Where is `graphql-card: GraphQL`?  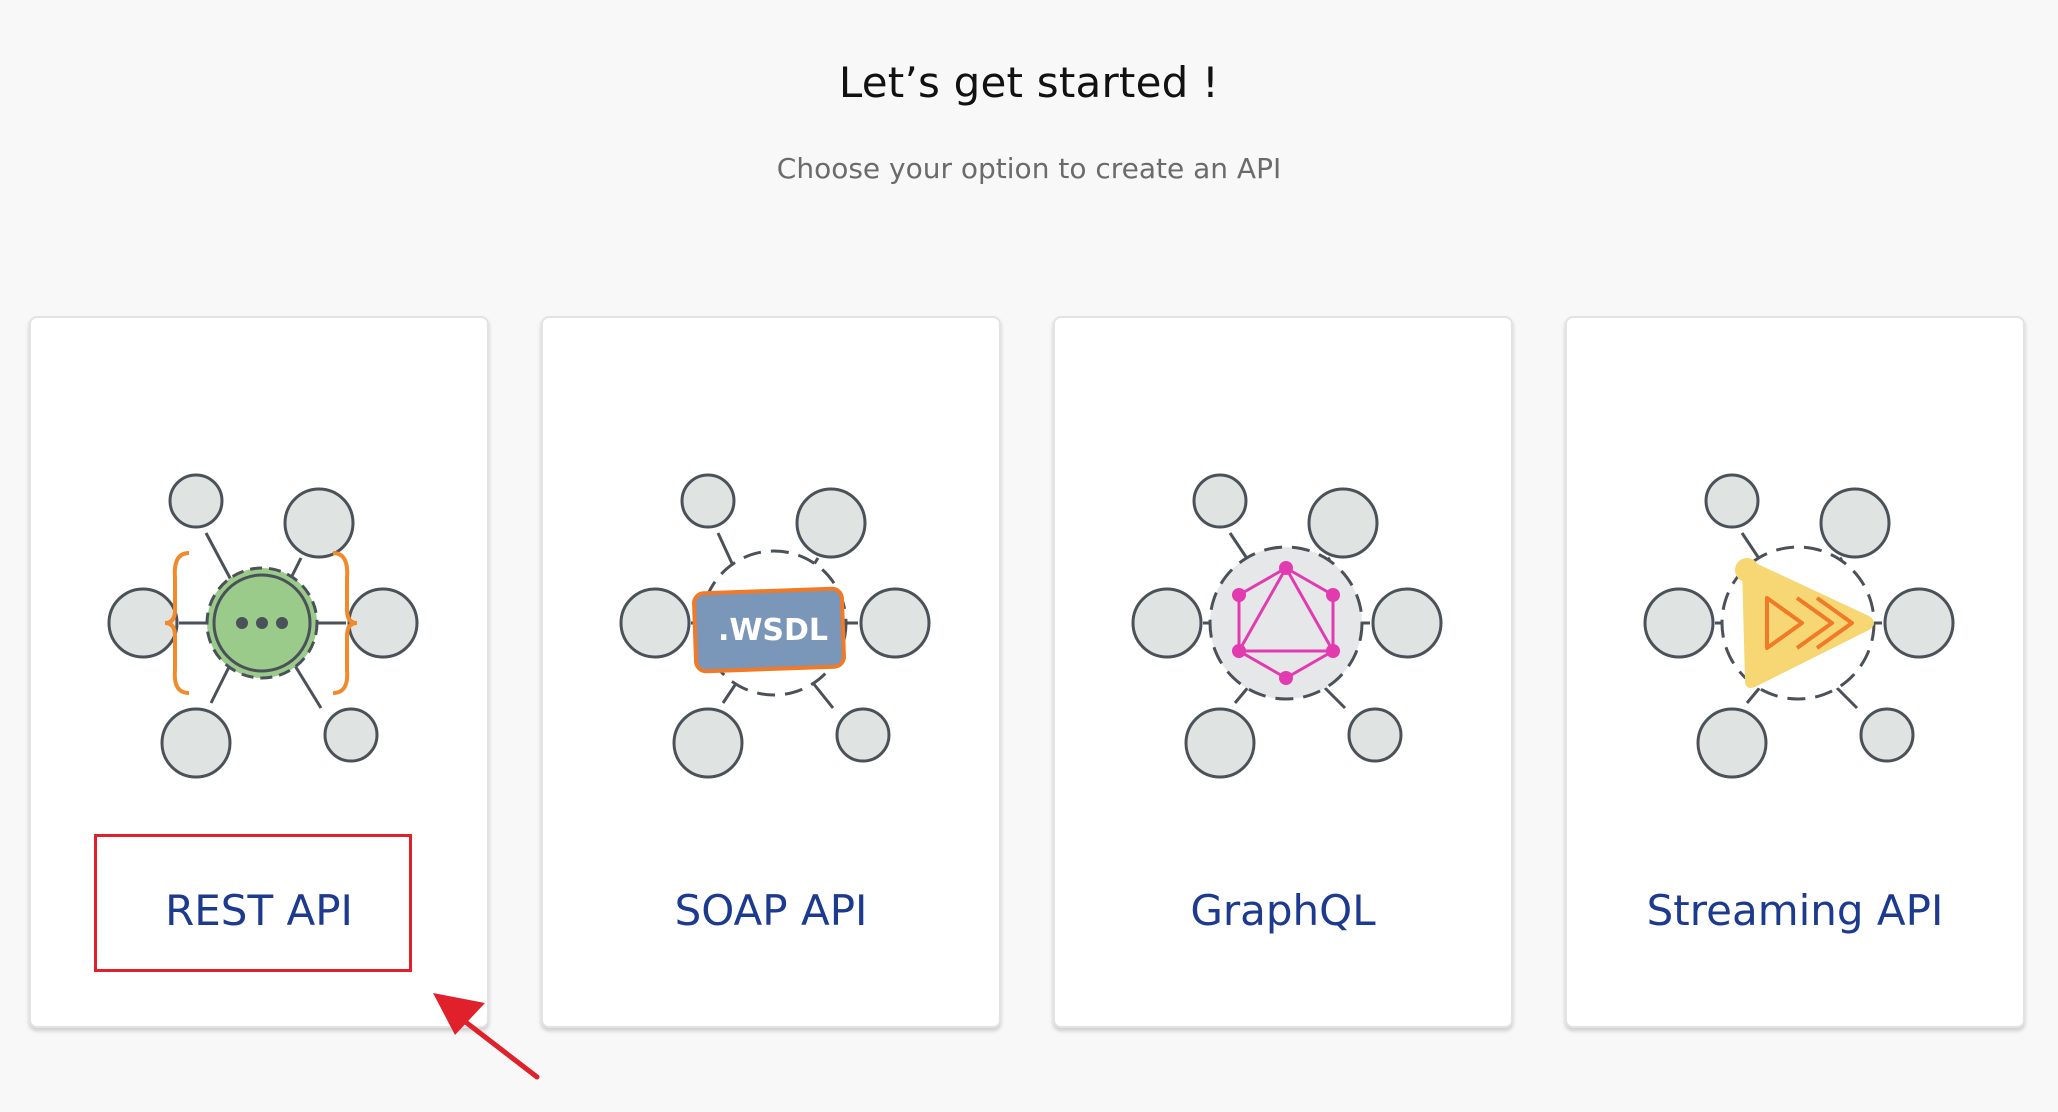
graphql-card: GraphQL is located at coordinates (1283, 672).